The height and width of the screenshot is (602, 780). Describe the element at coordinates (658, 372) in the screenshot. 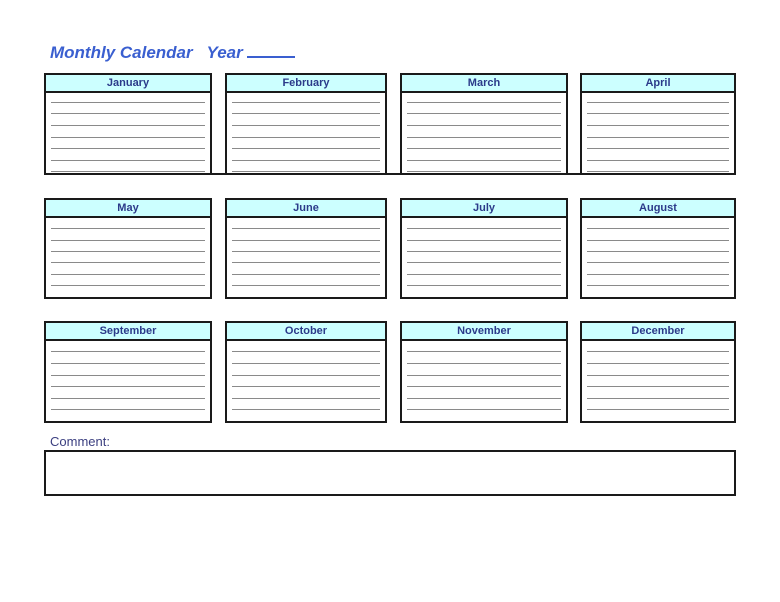

I see `month-box: December` at that location.